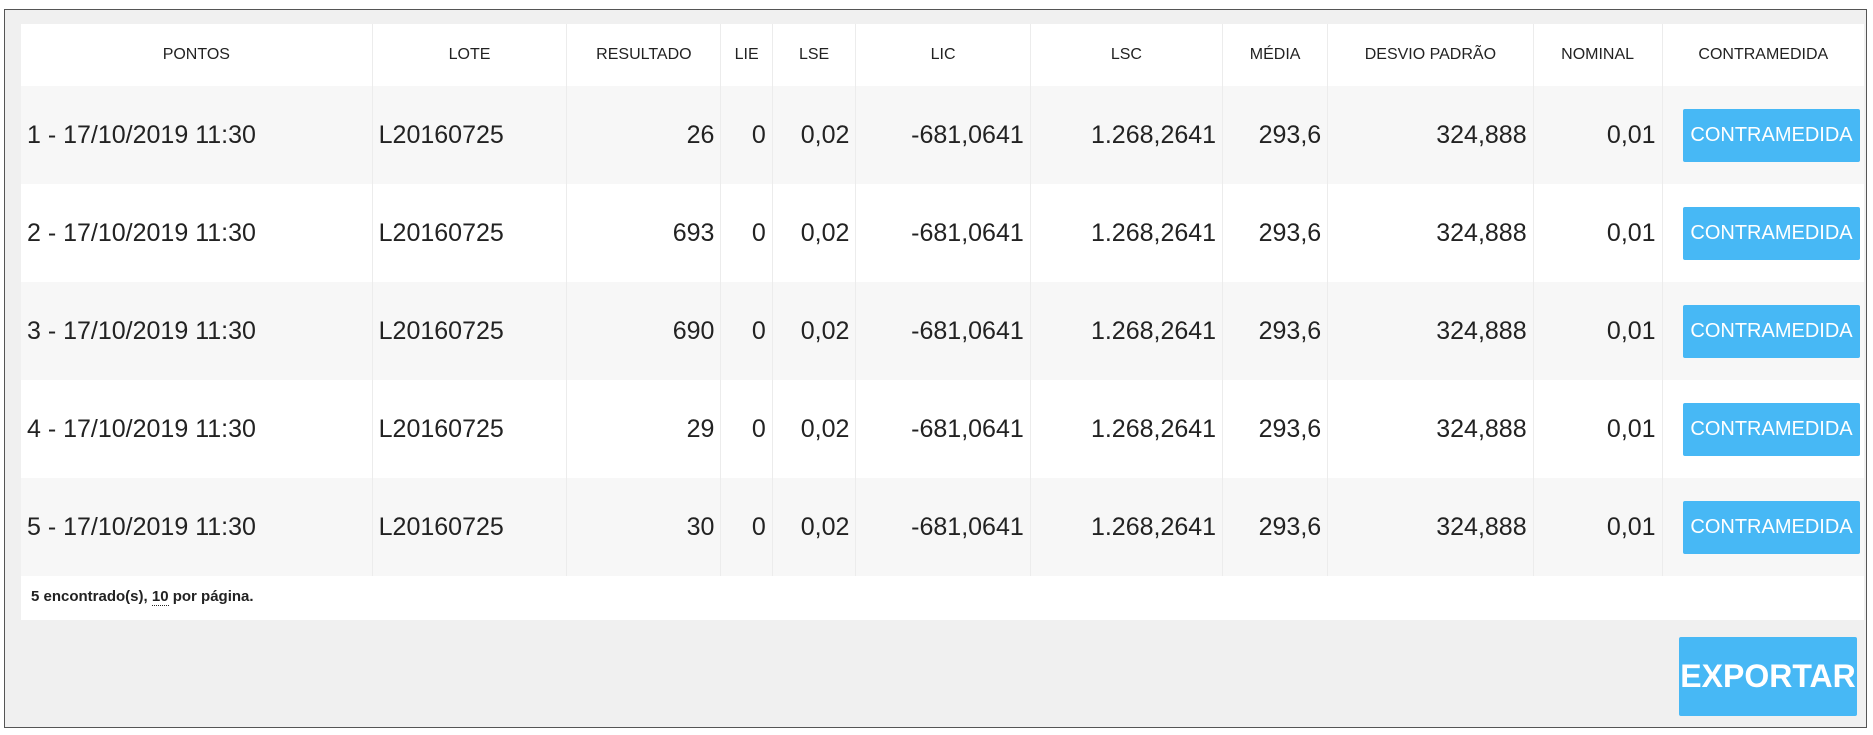 The image size is (1873, 735). I want to click on header-nominal: NOMINAL, so click(1598, 55).